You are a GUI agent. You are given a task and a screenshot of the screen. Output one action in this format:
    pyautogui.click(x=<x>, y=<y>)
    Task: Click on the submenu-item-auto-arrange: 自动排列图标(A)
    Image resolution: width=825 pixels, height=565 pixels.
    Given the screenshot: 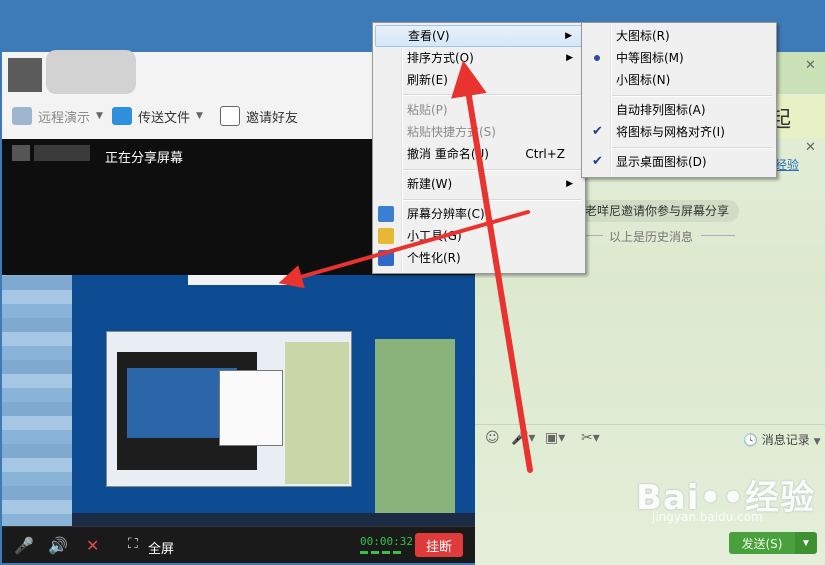 What is the action you would take?
    pyautogui.click(x=679, y=110)
    